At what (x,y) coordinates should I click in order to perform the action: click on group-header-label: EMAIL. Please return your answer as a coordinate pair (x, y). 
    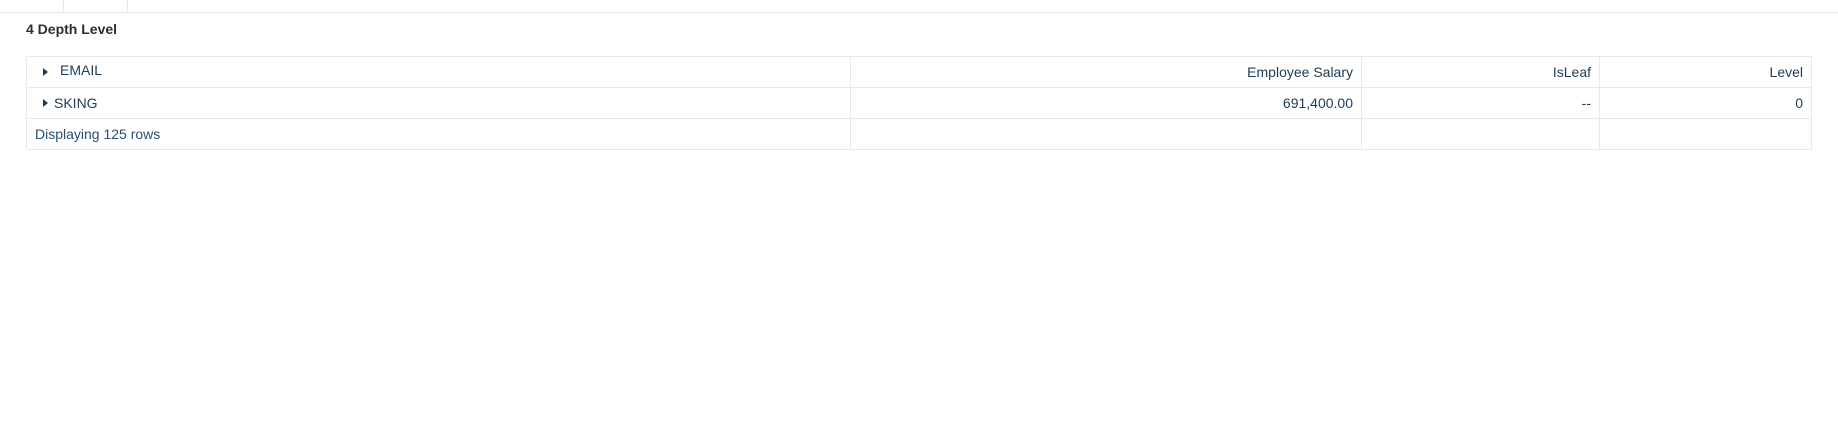
    Looking at the image, I should click on (81, 70).